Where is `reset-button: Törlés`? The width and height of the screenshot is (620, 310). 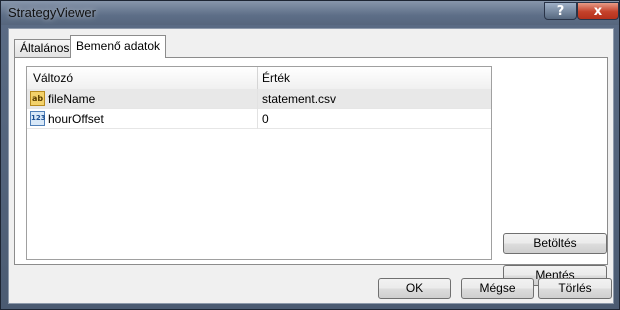
reset-button: Törlés is located at coordinates (575, 288).